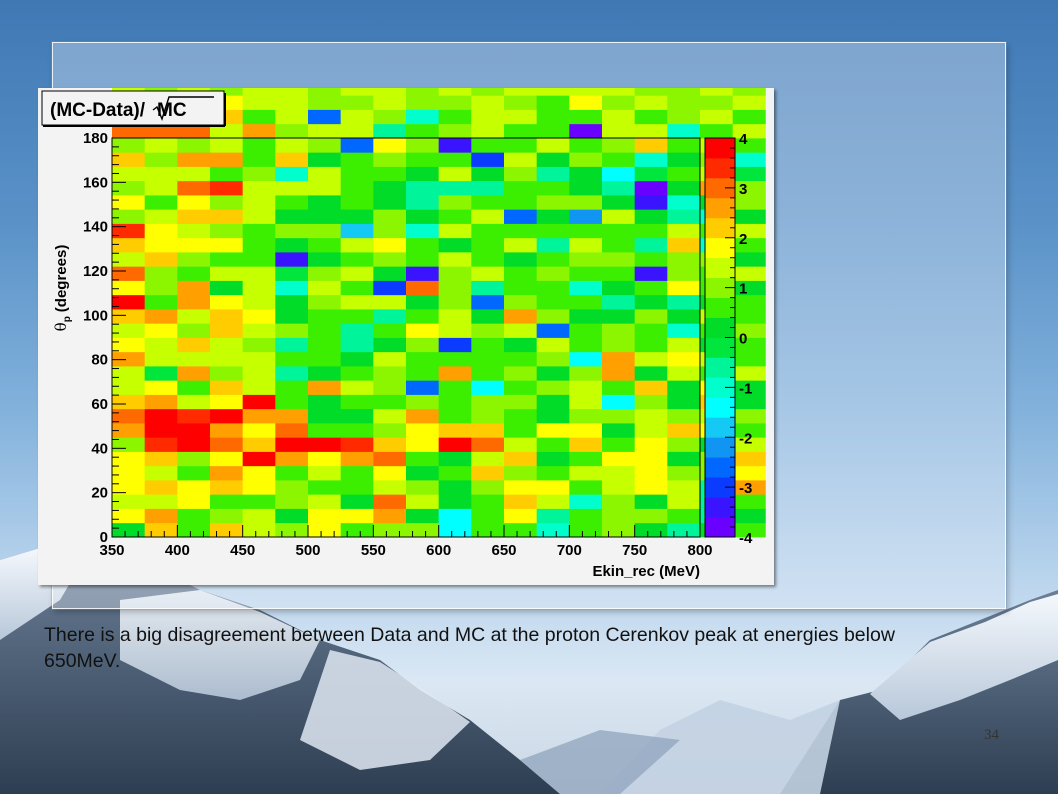 The height and width of the screenshot is (794, 1058). Describe the element at coordinates (95, 271) in the screenshot. I see `y-tick-label: 120` at that location.